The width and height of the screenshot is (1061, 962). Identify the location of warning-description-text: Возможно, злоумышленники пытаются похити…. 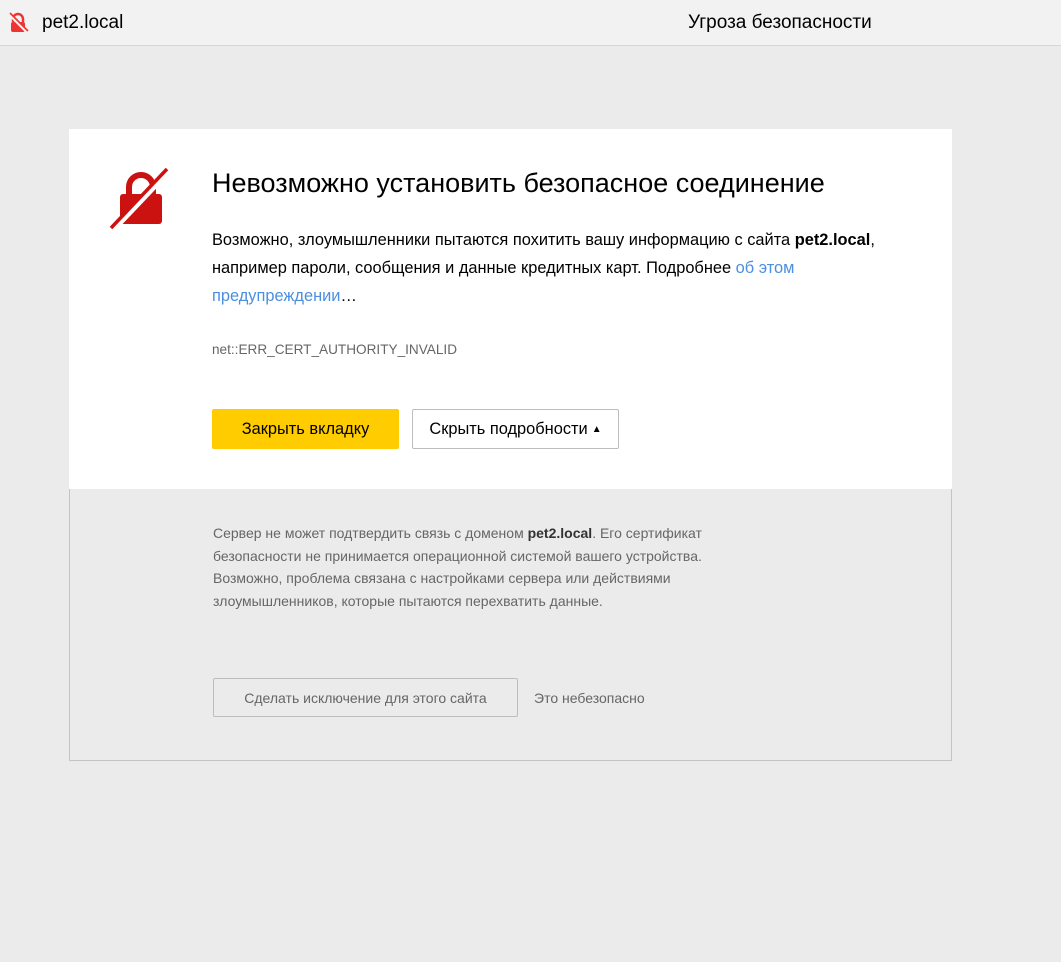
(503, 240).